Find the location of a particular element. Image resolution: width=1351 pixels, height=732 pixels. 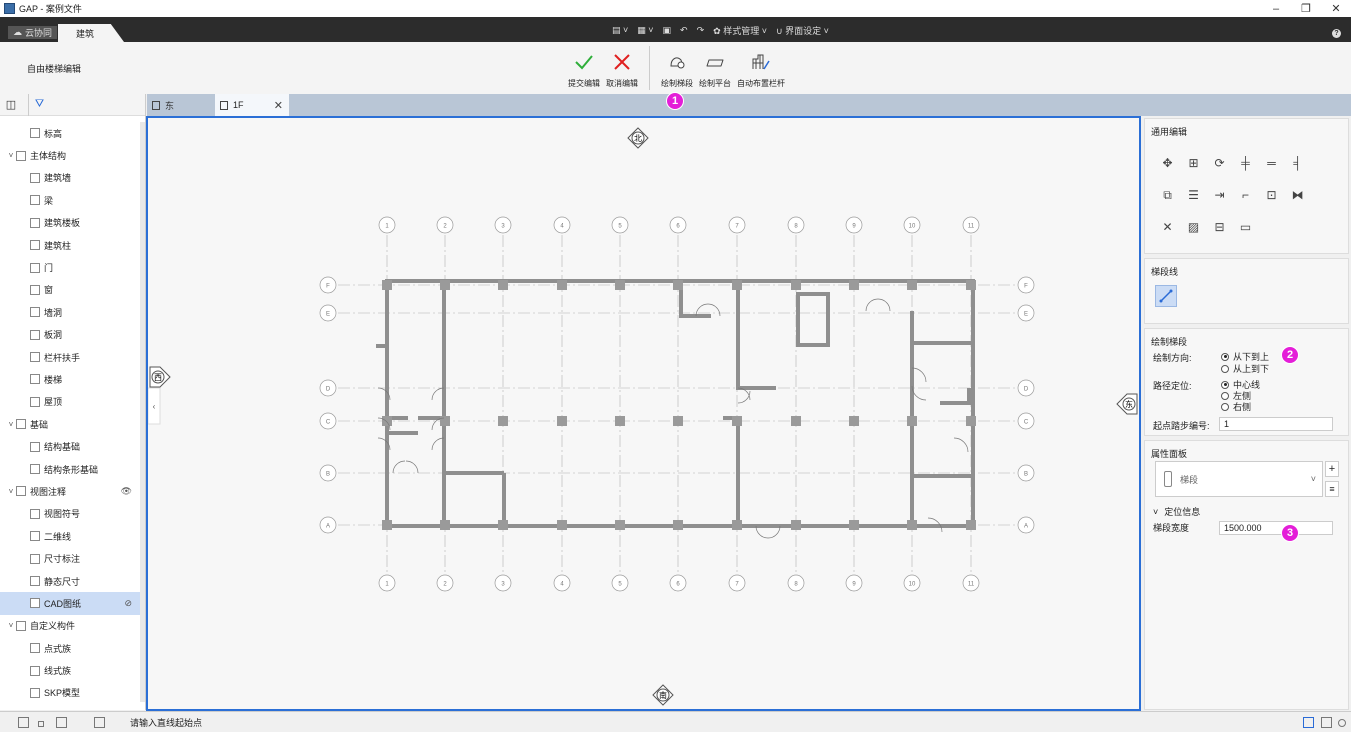

start-step-input: 1 is located at coordinates (1276, 424).